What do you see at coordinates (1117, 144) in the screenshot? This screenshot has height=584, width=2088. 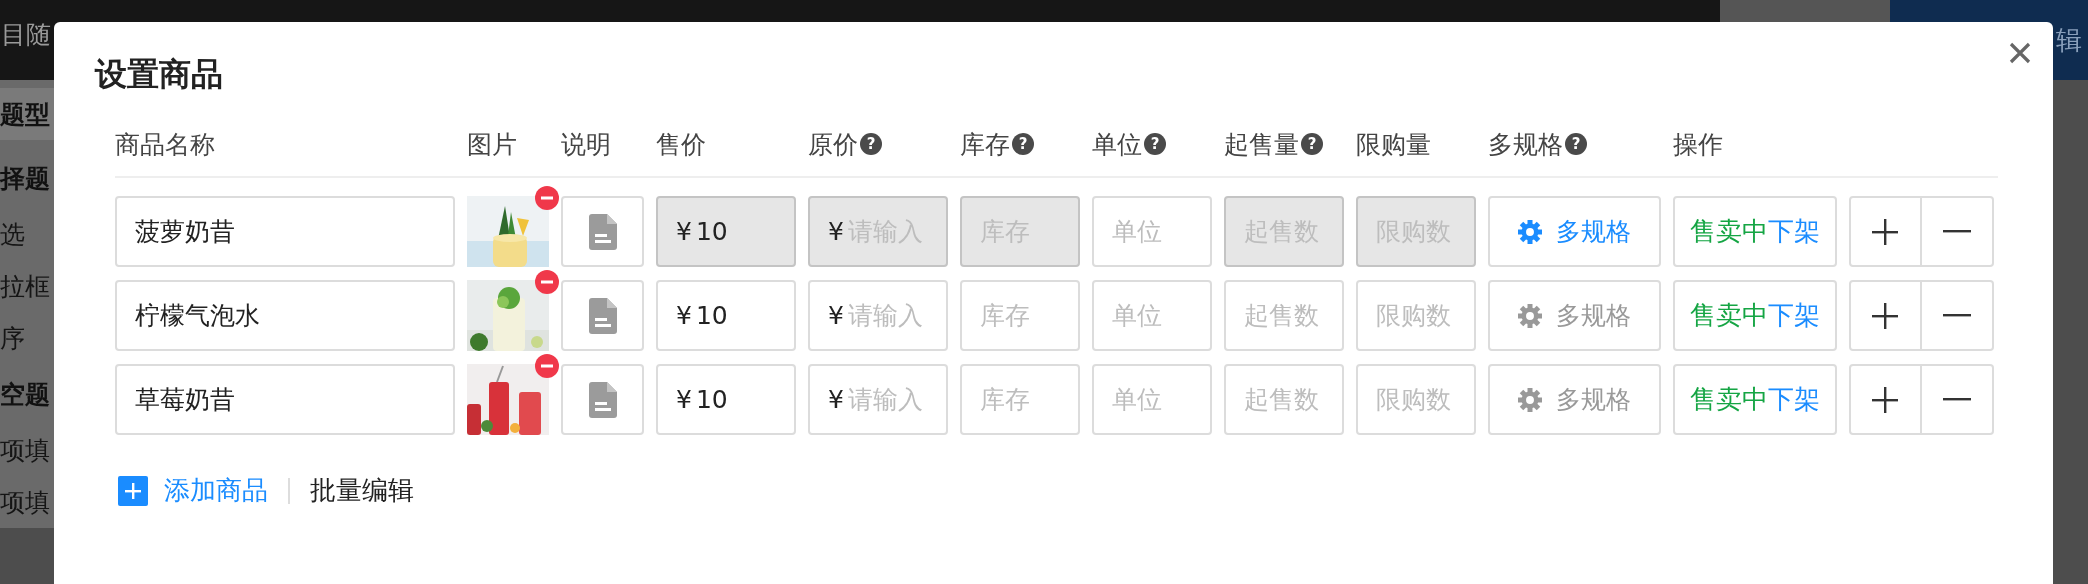 I see `column-header: 单位` at bounding box center [1117, 144].